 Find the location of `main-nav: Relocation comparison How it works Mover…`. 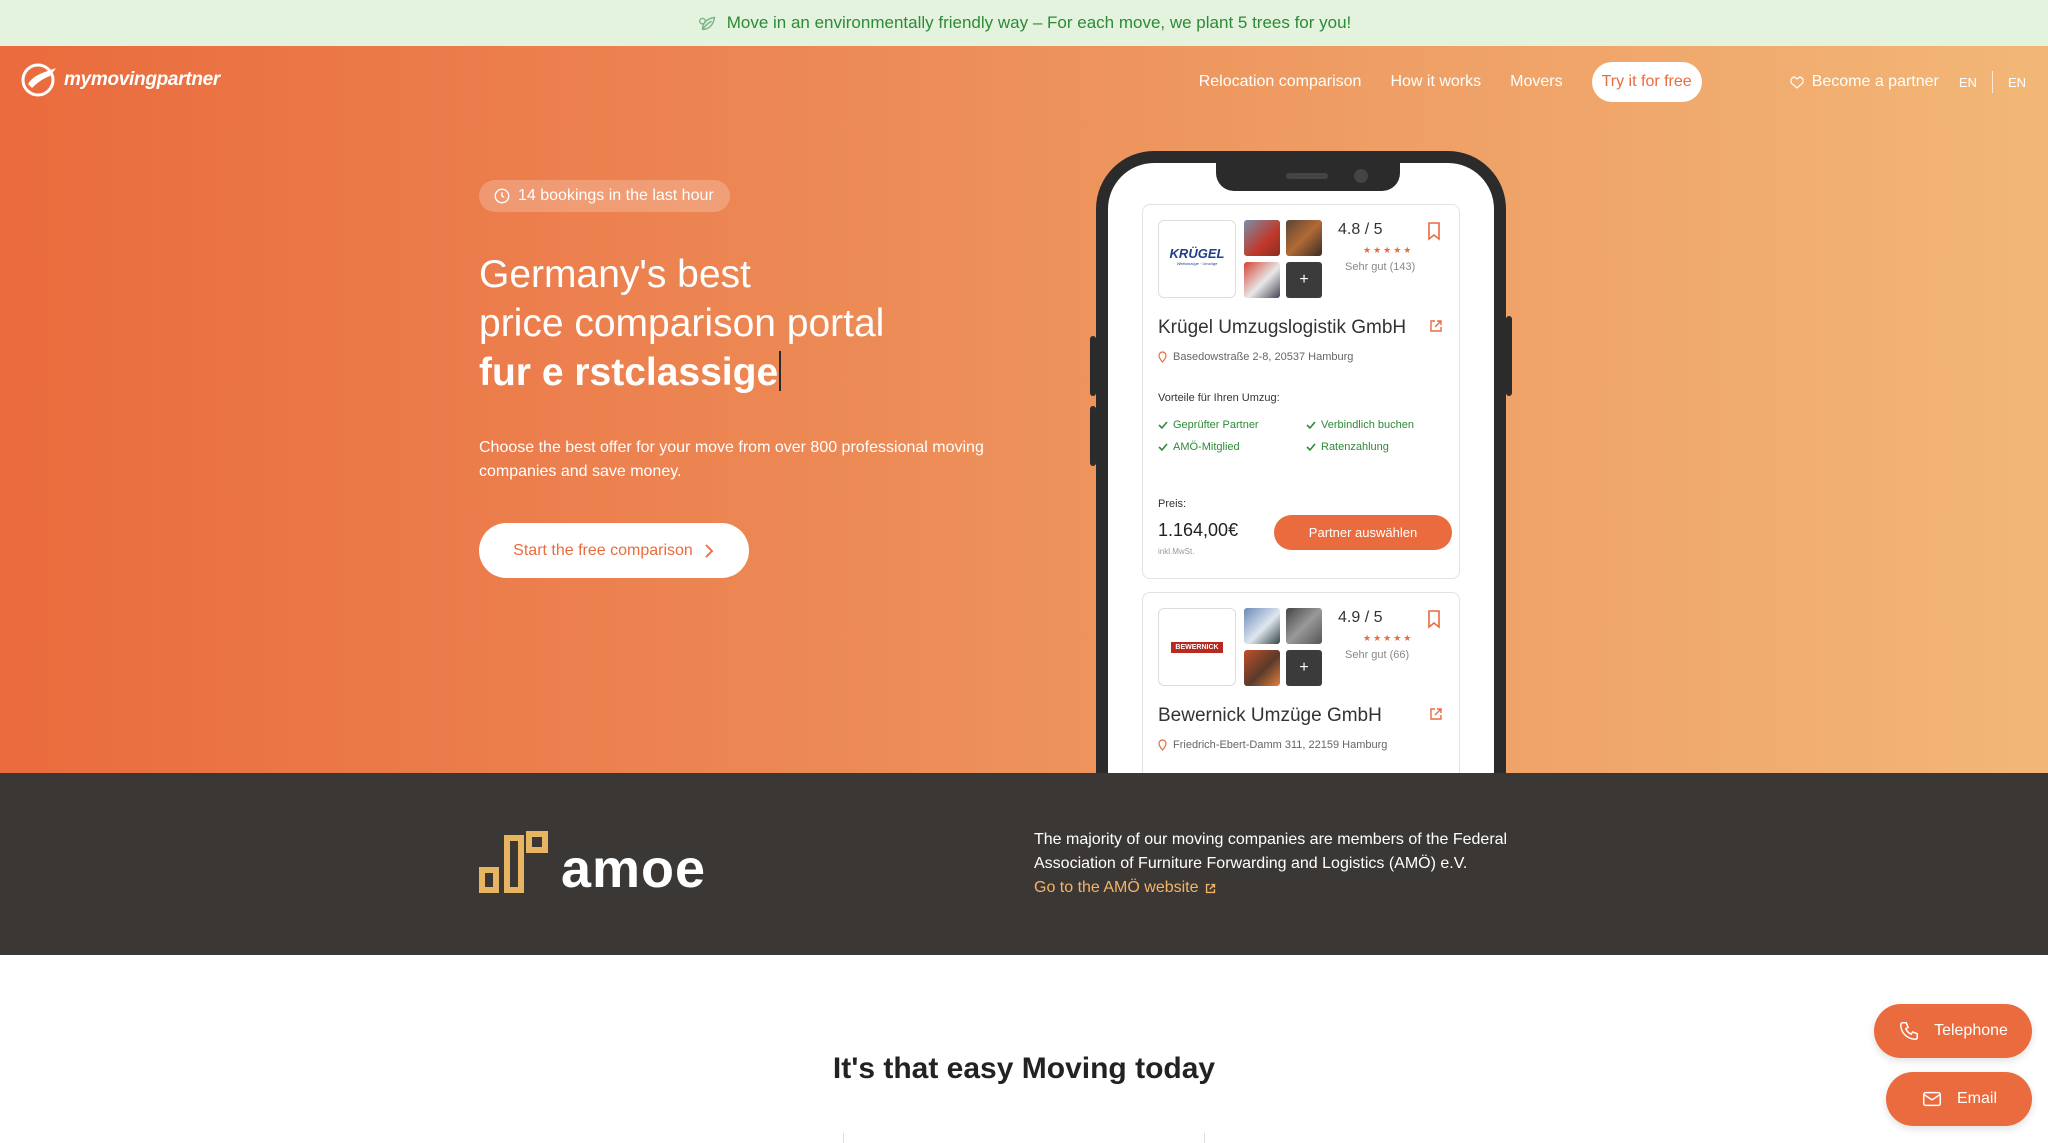

main-nav: Relocation comparison How it works Mover… is located at coordinates (1623, 82).